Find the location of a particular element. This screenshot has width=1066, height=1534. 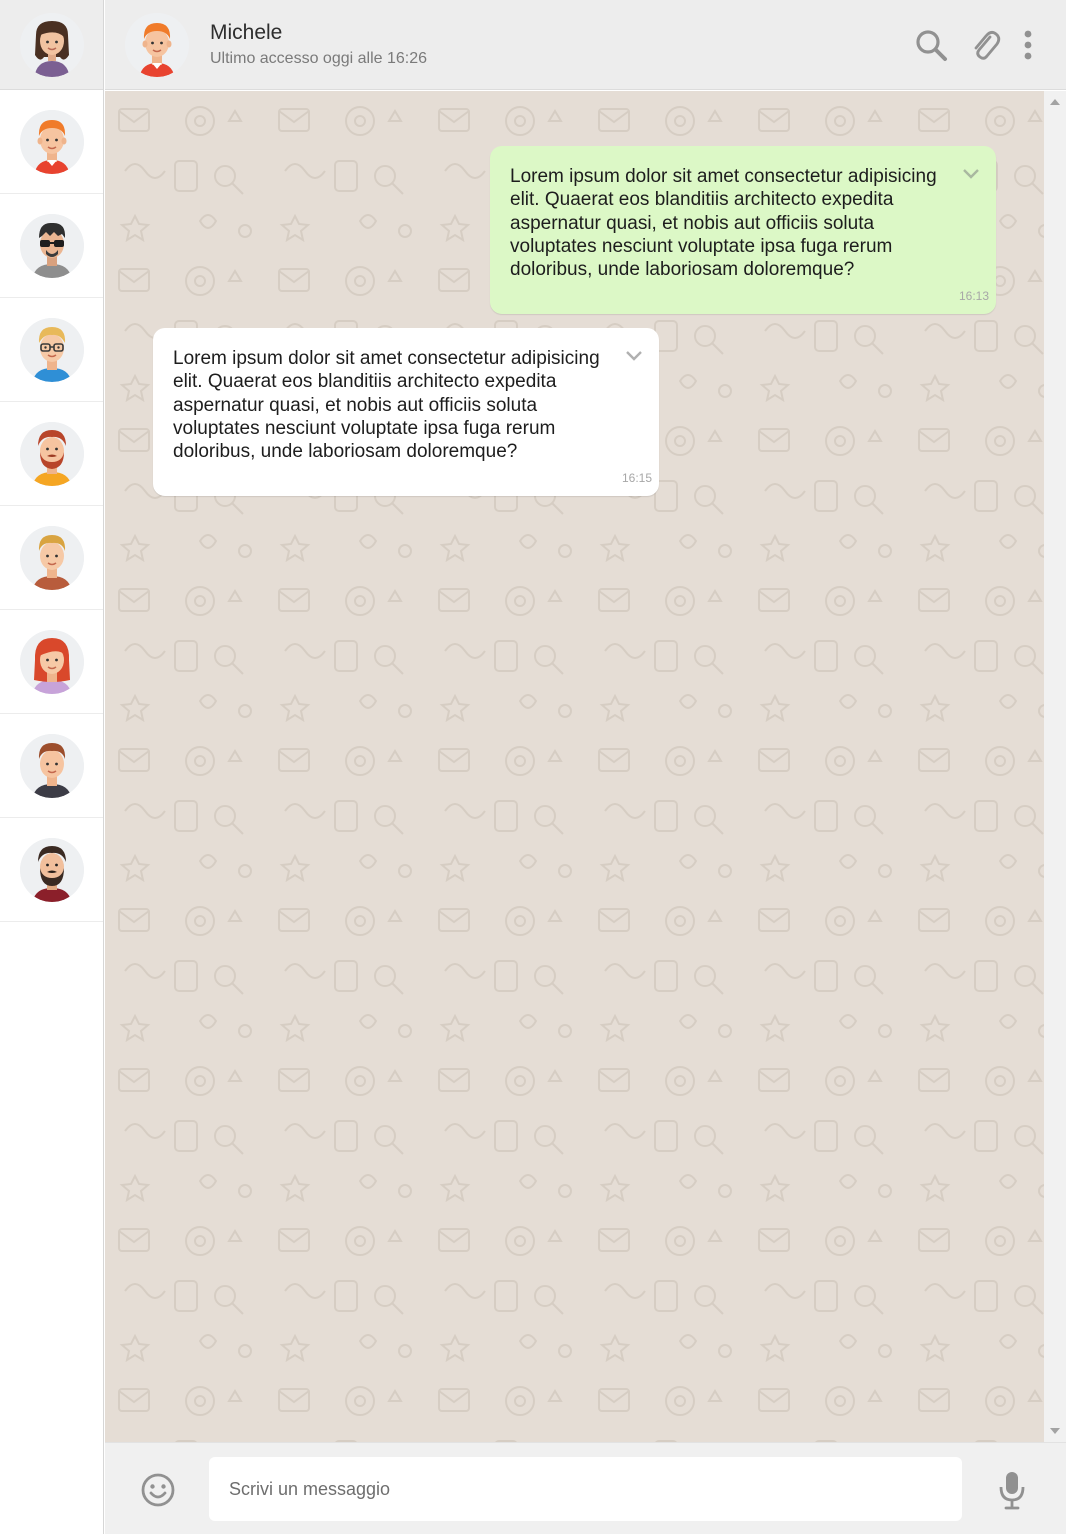

blond-man-avatar is located at coordinates (51, 557).